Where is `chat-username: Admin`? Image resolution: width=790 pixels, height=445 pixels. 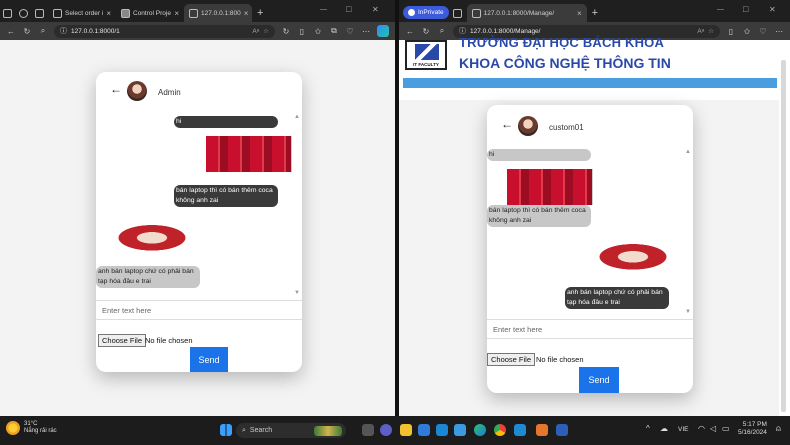 chat-username: Admin is located at coordinates (169, 92).